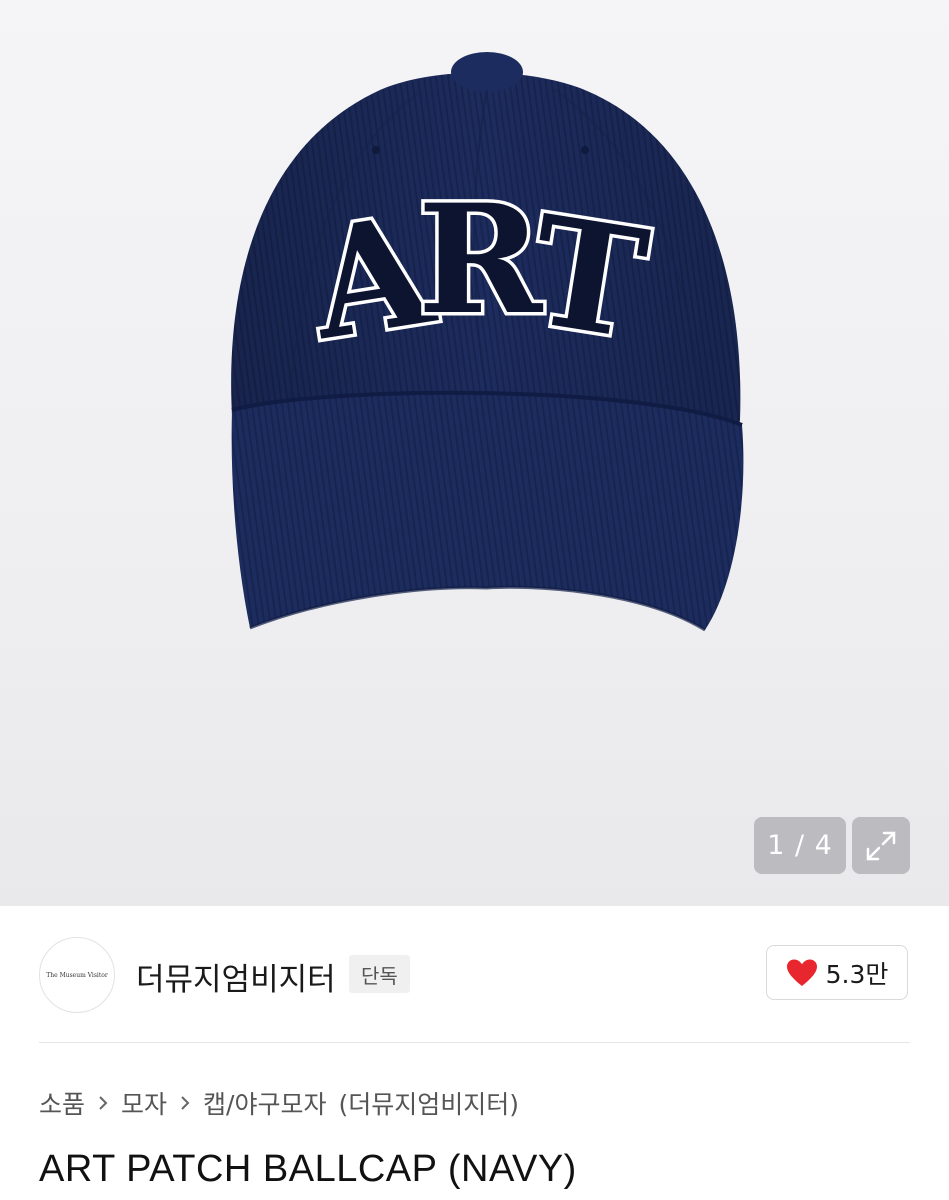  I want to click on brand-row: The Museum Visitor 더뮤지엄비지터 단독 5.3만, so click(474, 974).